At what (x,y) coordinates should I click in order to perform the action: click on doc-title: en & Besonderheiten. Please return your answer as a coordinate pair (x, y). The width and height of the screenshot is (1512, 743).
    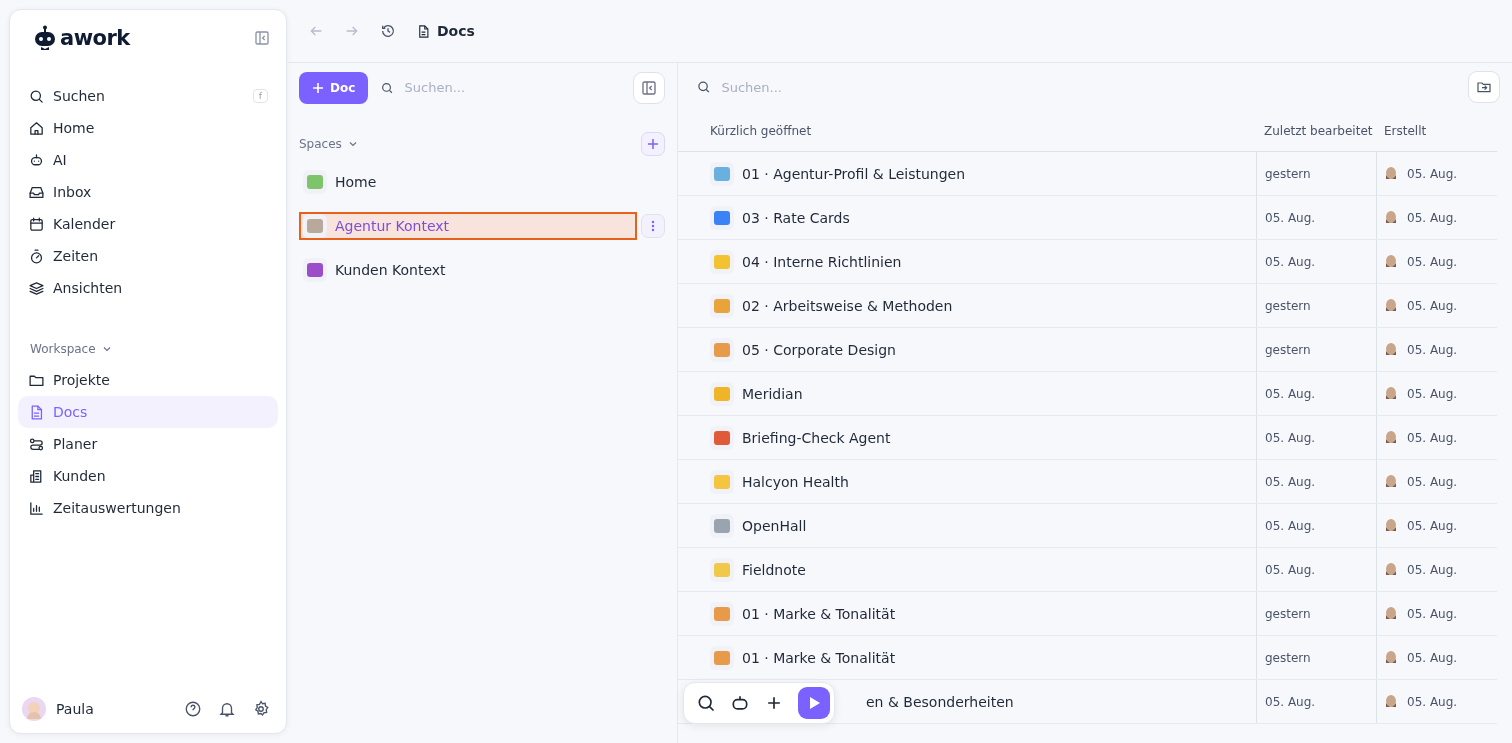
    Looking at the image, I should click on (940, 701).